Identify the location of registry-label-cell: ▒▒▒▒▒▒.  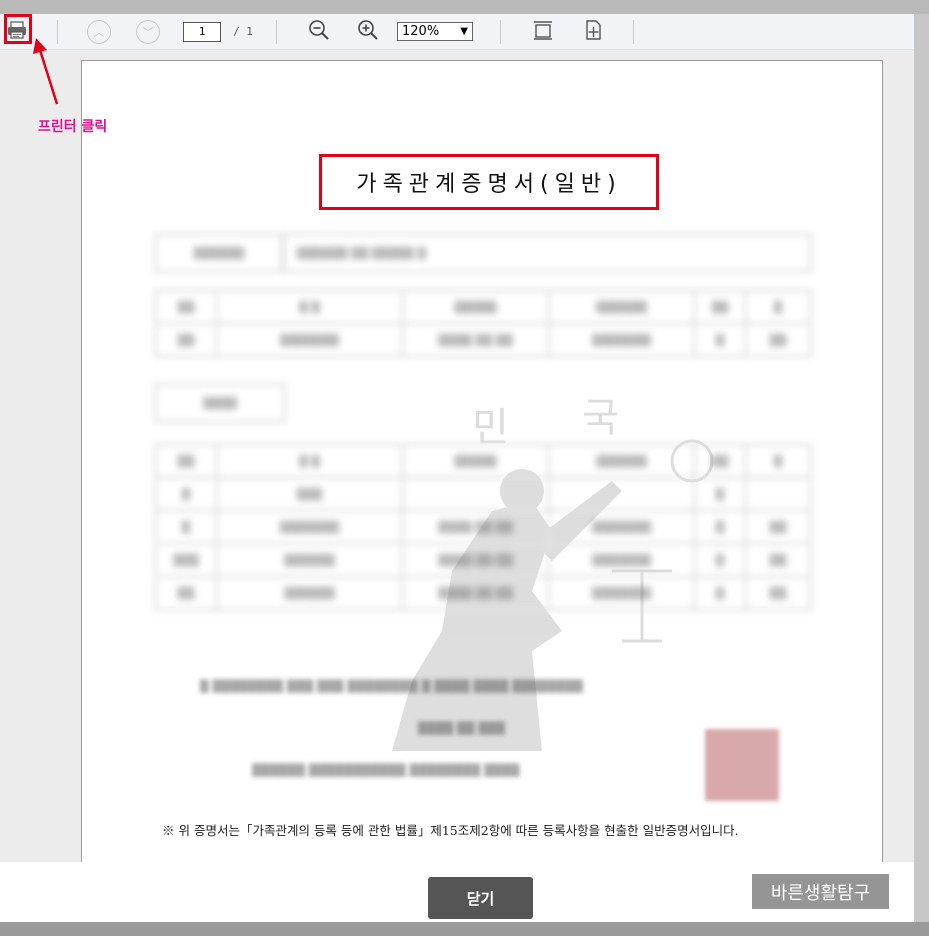
(219, 253).